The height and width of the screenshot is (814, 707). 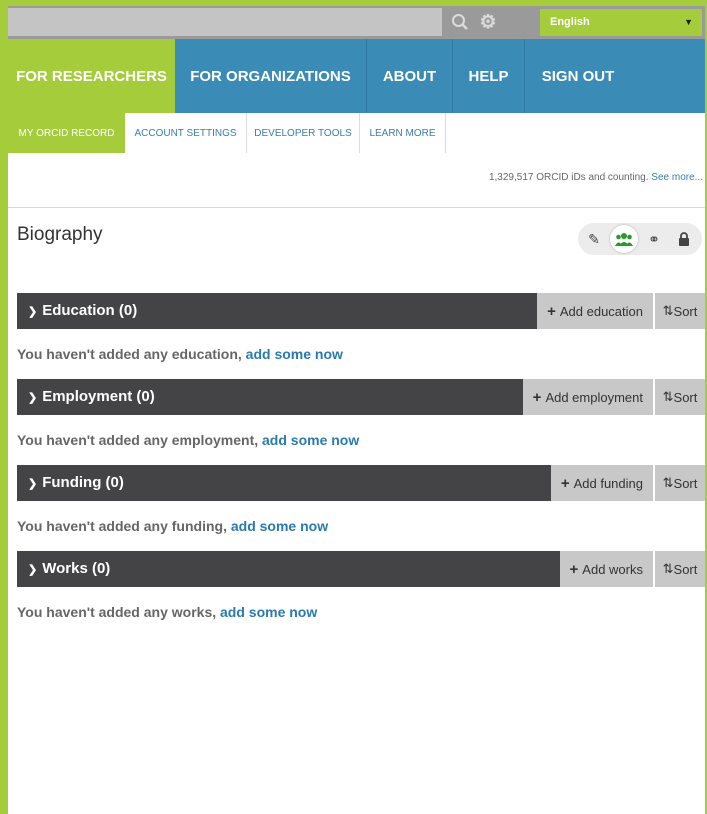 I want to click on section-works: ❯ Works (0) + Add works ⇅ Sort, so click(x=361, y=569).